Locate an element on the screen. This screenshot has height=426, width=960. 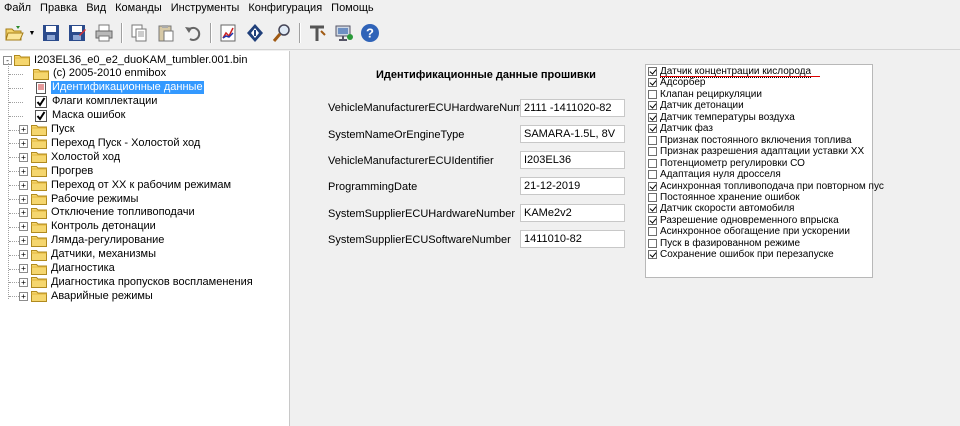
save-icon is located at coordinates (51, 33).